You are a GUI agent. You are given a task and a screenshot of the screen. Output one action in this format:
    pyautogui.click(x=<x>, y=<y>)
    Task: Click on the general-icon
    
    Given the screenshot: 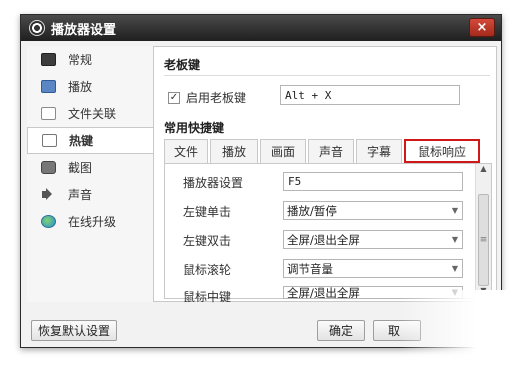 What is the action you would take?
    pyautogui.click(x=48, y=59)
    